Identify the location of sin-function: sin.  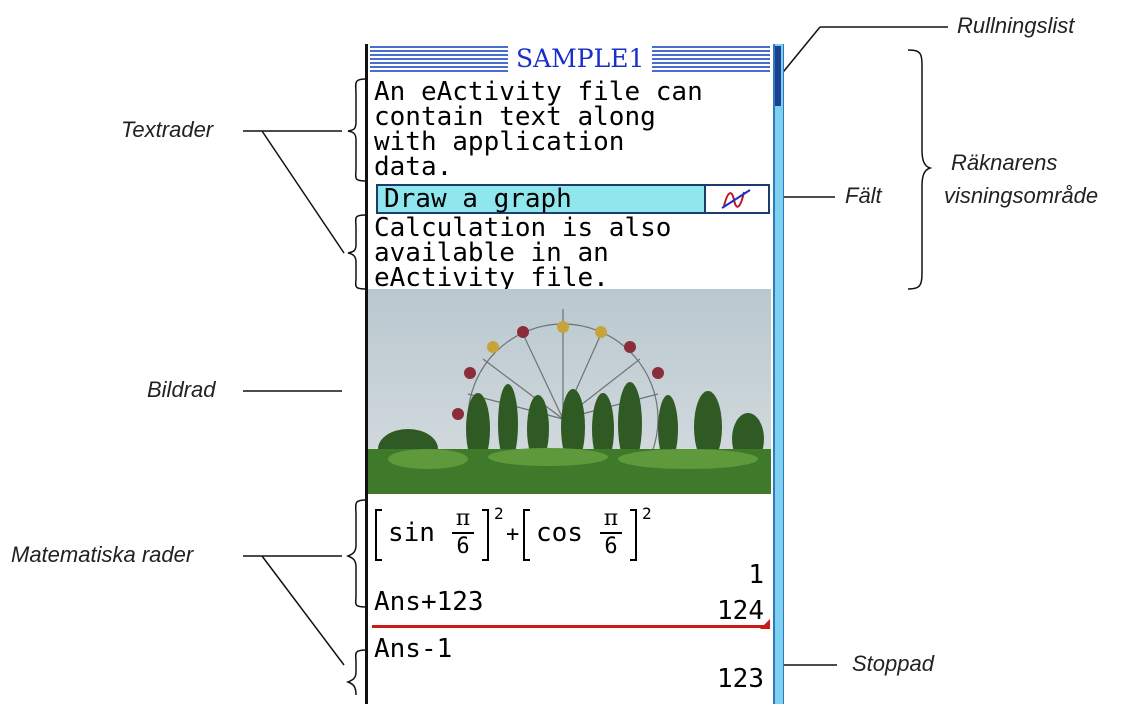
(411, 533).